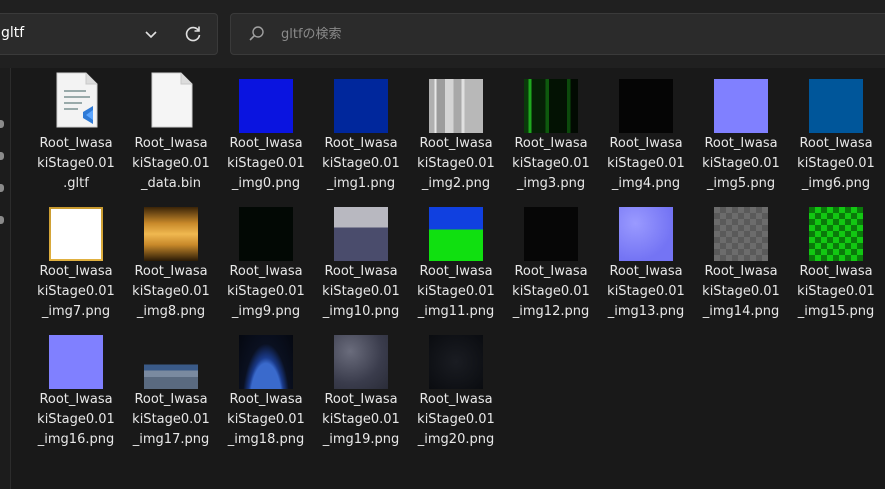  I want to click on file-item: Root_Iwasa kiStage0.01 _img0.png, so click(266, 130).